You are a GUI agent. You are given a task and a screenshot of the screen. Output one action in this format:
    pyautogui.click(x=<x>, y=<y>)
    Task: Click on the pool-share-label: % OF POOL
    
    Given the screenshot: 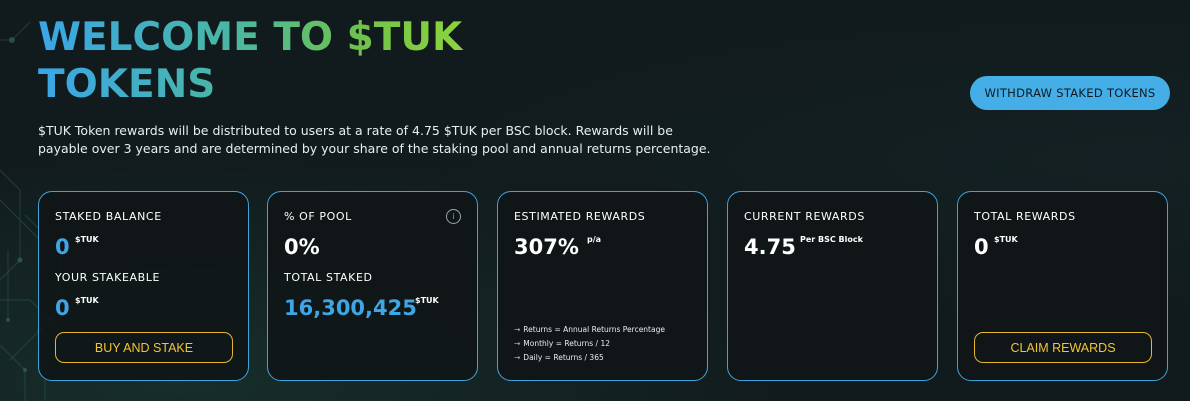 What is the action you would take?
    pyautogui.click(x=318, y=216)
    